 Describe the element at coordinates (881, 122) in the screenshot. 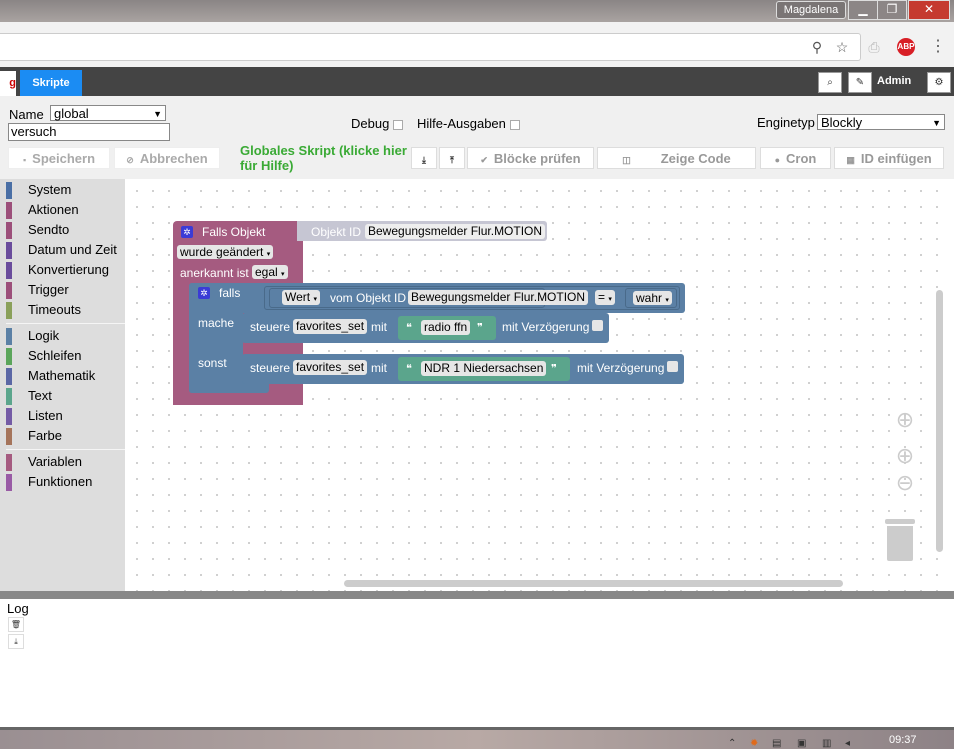

I see `engine-select: Blockly ▼` at that location.